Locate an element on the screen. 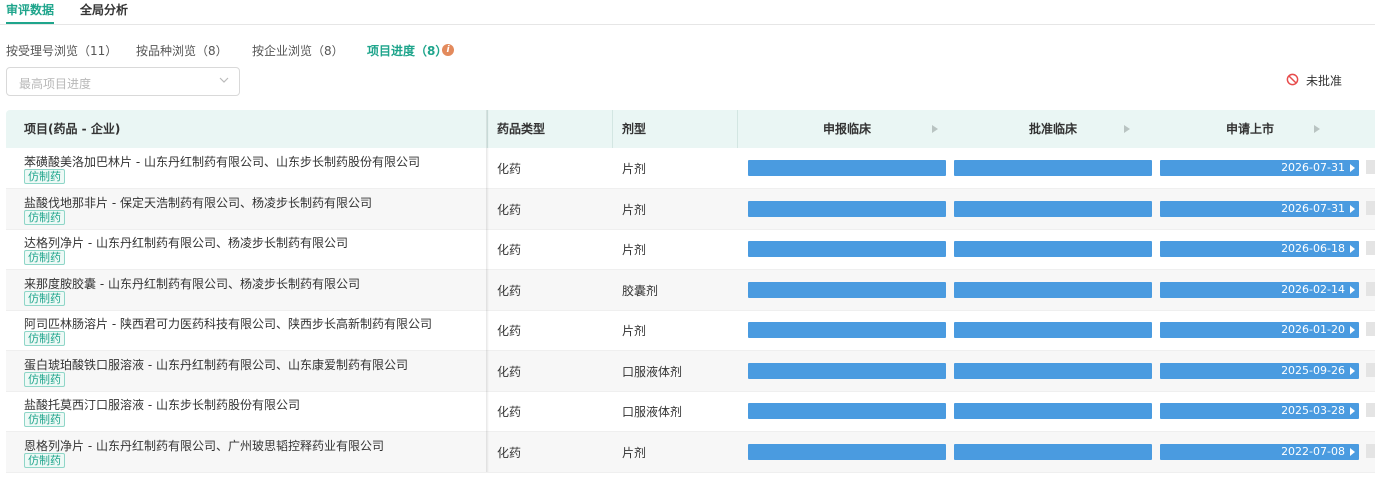 The height and width of the screenshot is (486, 1375). project-name: 恩格列净片 - 山东丹红制药有限公司、广州玻思韬控释药业有限公司 is located at coordinates (204, 445).